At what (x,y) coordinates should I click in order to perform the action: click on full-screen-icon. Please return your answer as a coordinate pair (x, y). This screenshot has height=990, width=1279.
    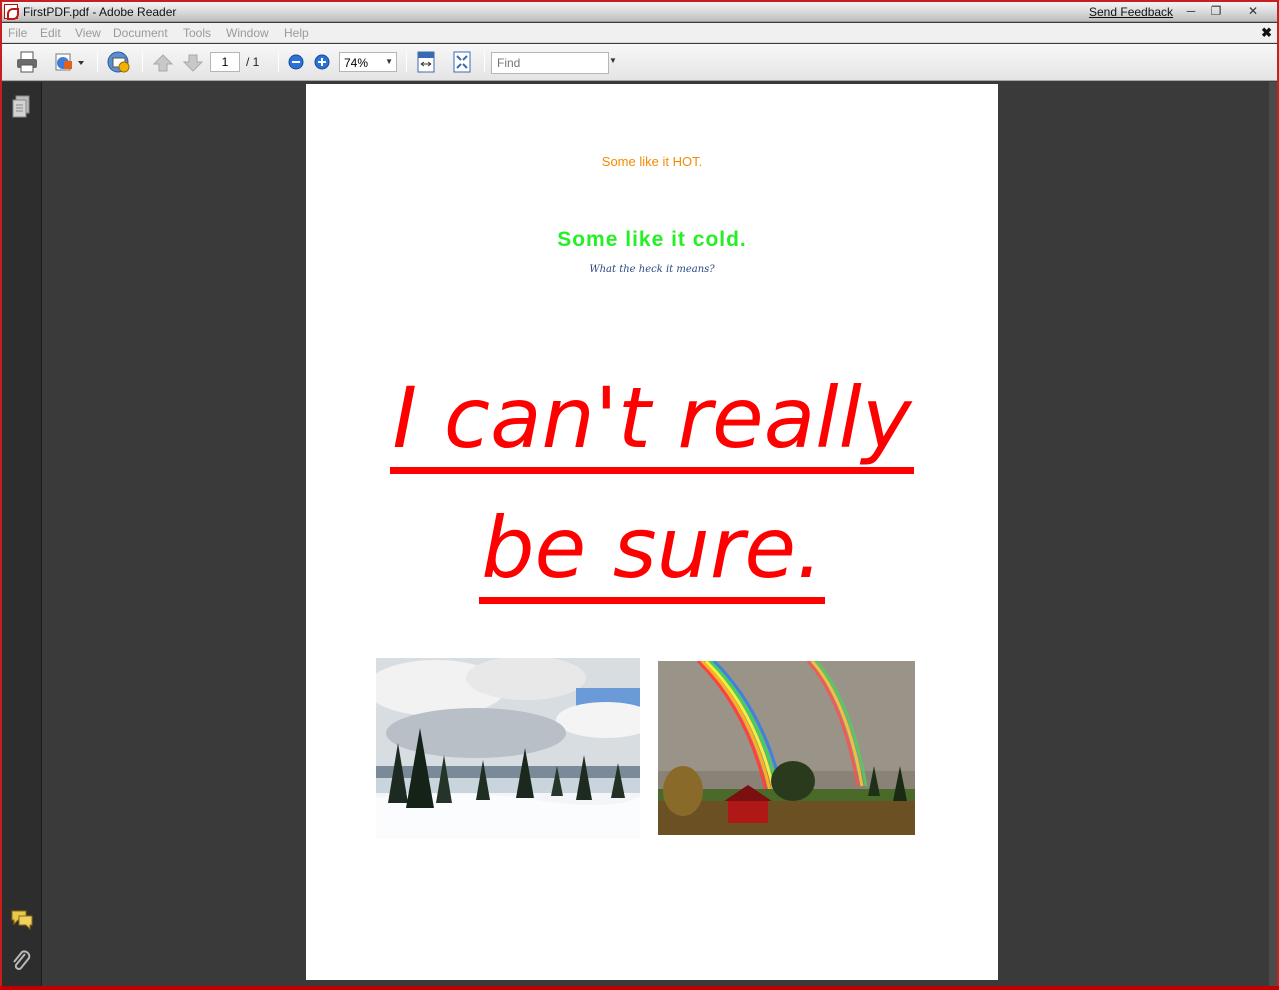
    Looking at the image, I should click on (462, 62).